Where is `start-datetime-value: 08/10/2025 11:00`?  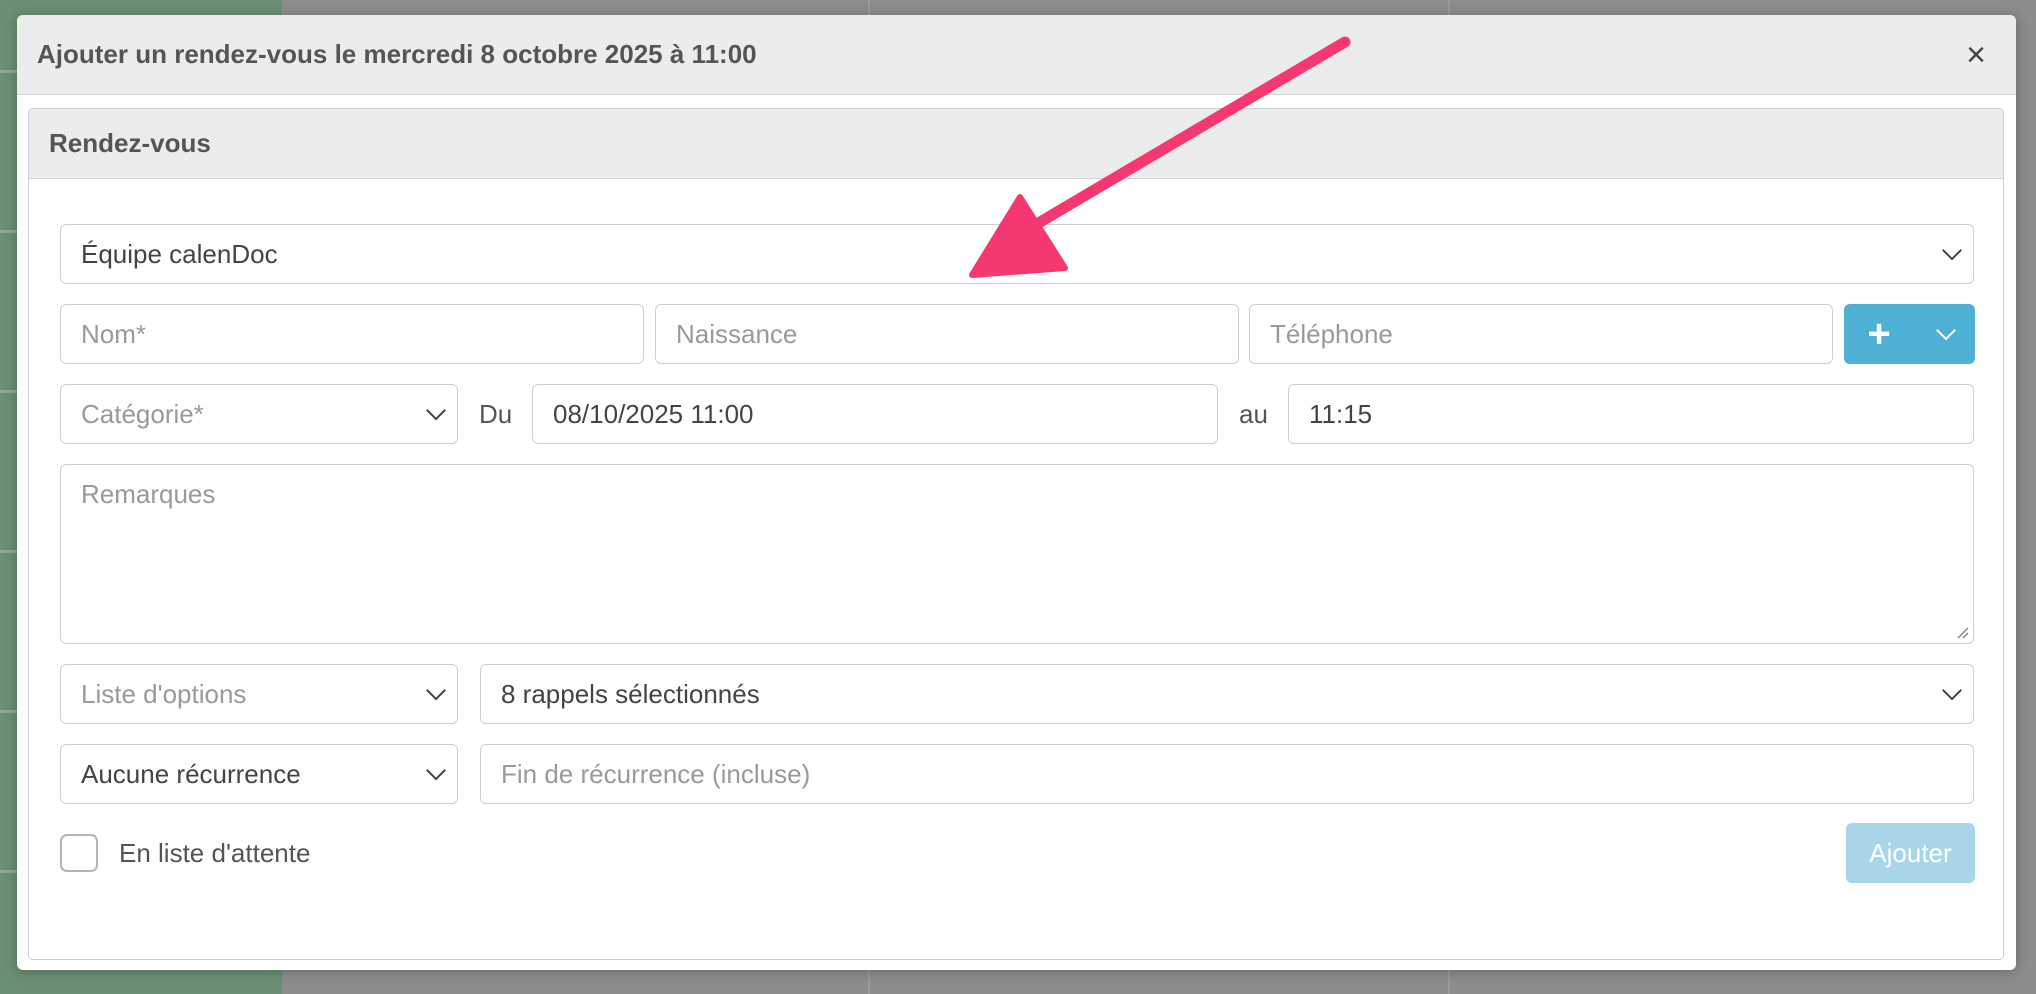 start-datetime-value: 08/10/2025 11:00 is located at coordinates (653, 413).